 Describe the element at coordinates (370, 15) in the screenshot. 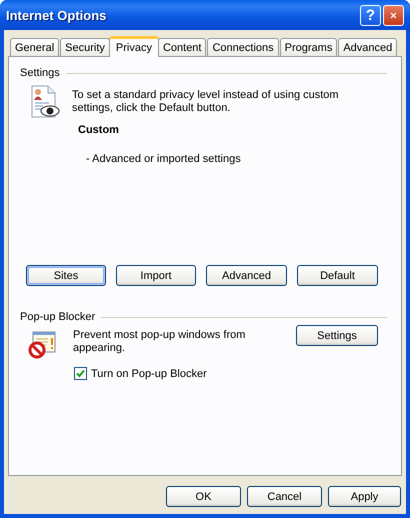

I see `help-button: ?` at that location.